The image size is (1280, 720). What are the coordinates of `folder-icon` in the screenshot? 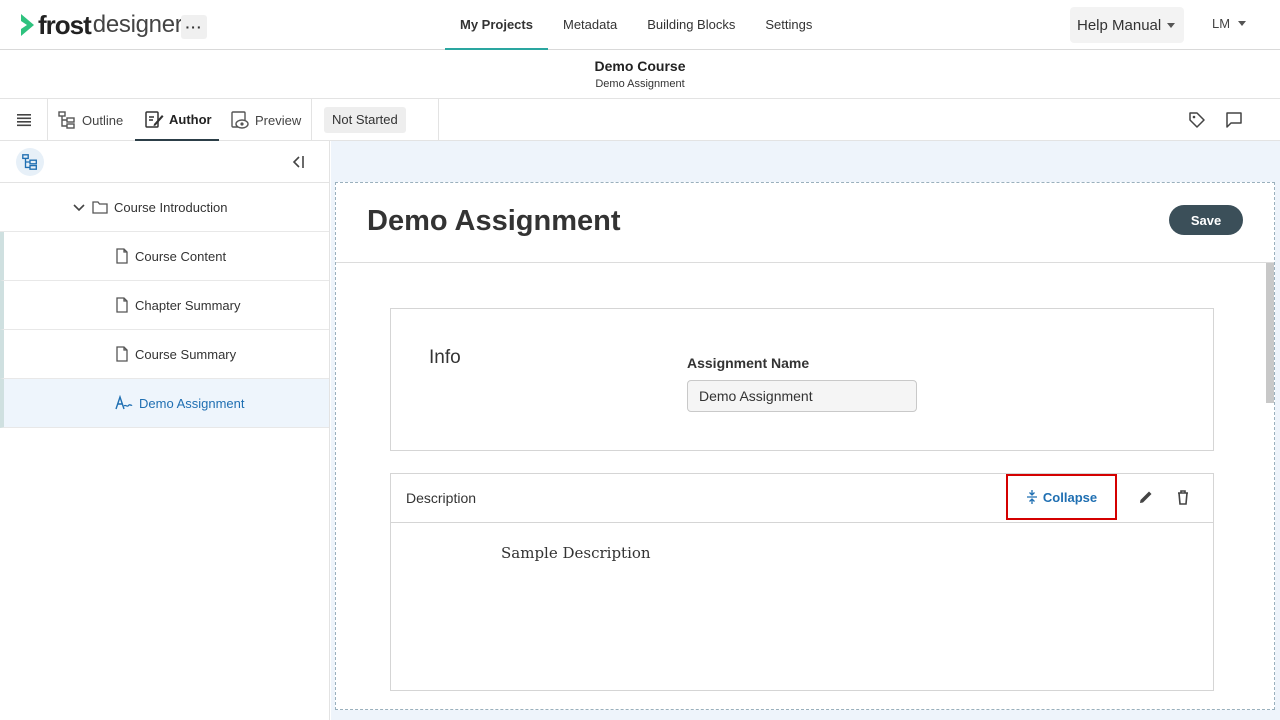 It's located at (100, 207).